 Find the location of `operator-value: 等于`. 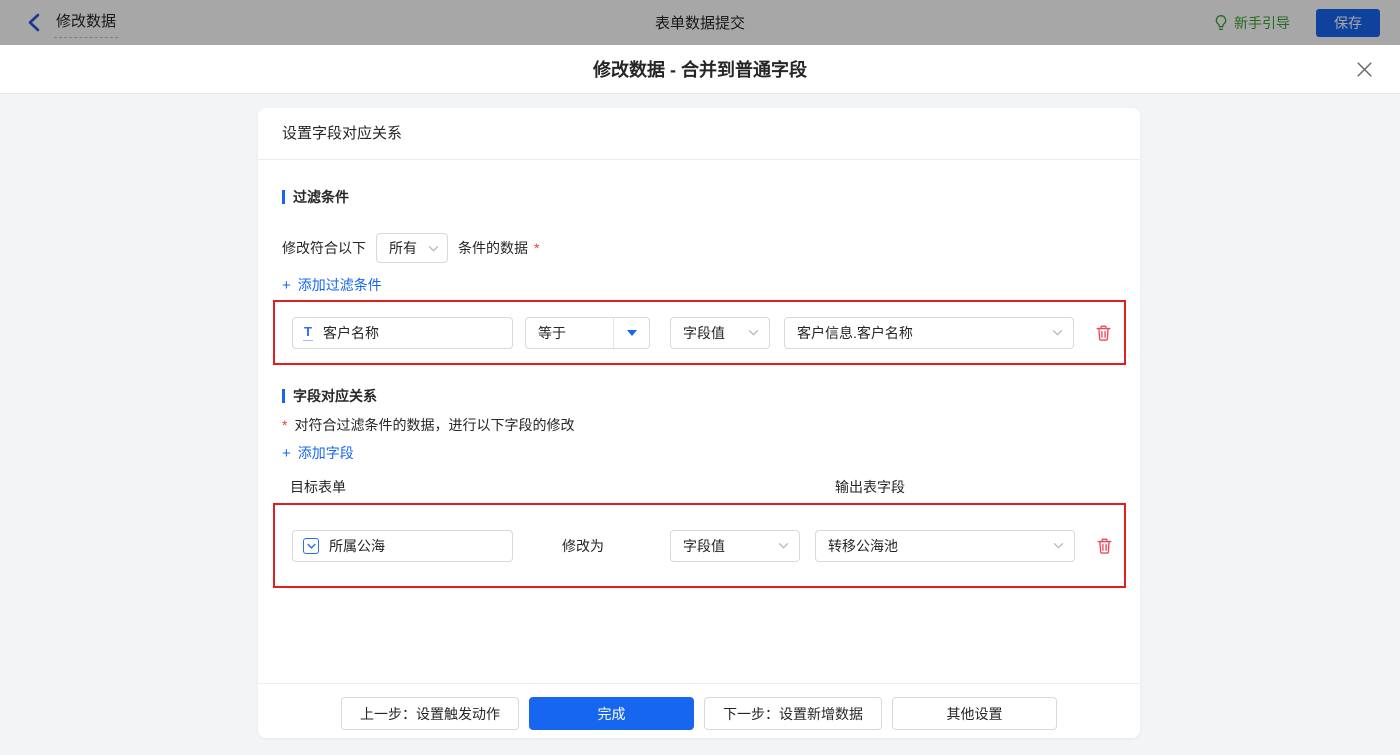

operator-value: 等于 is located at coordinates (552, 332).